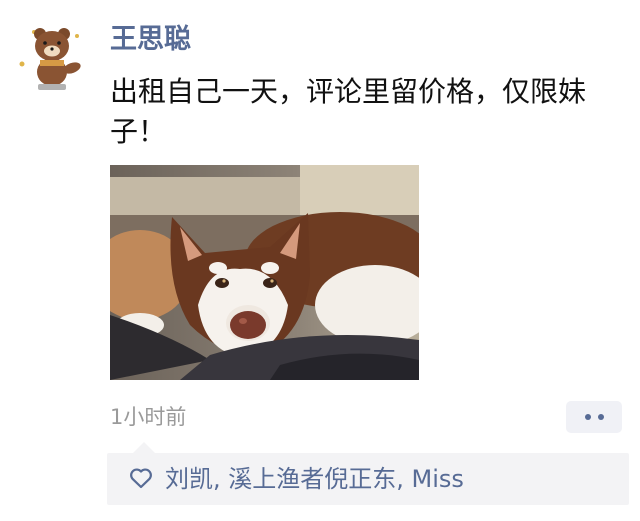 This screenshot has width=640, height=521. Describe the element at coordinates (348, 111) in the screenshot. I see `post-text: 出租自己一天，评论里留价格，仅限妹子！` at that location.